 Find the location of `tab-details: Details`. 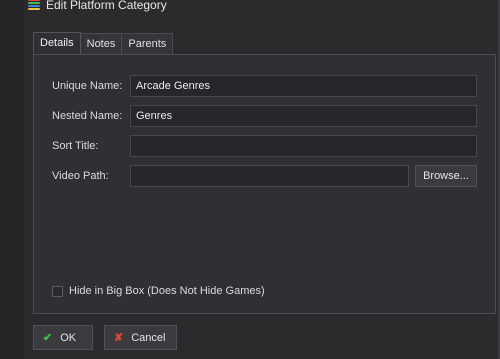

tab-details: Details is located at coordinates (57, 43).